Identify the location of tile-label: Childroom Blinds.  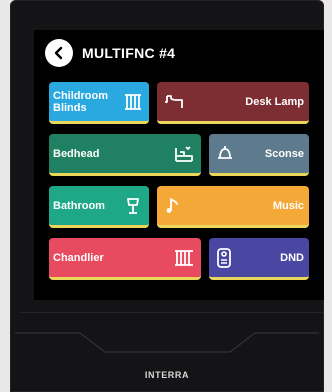
(80, 102).